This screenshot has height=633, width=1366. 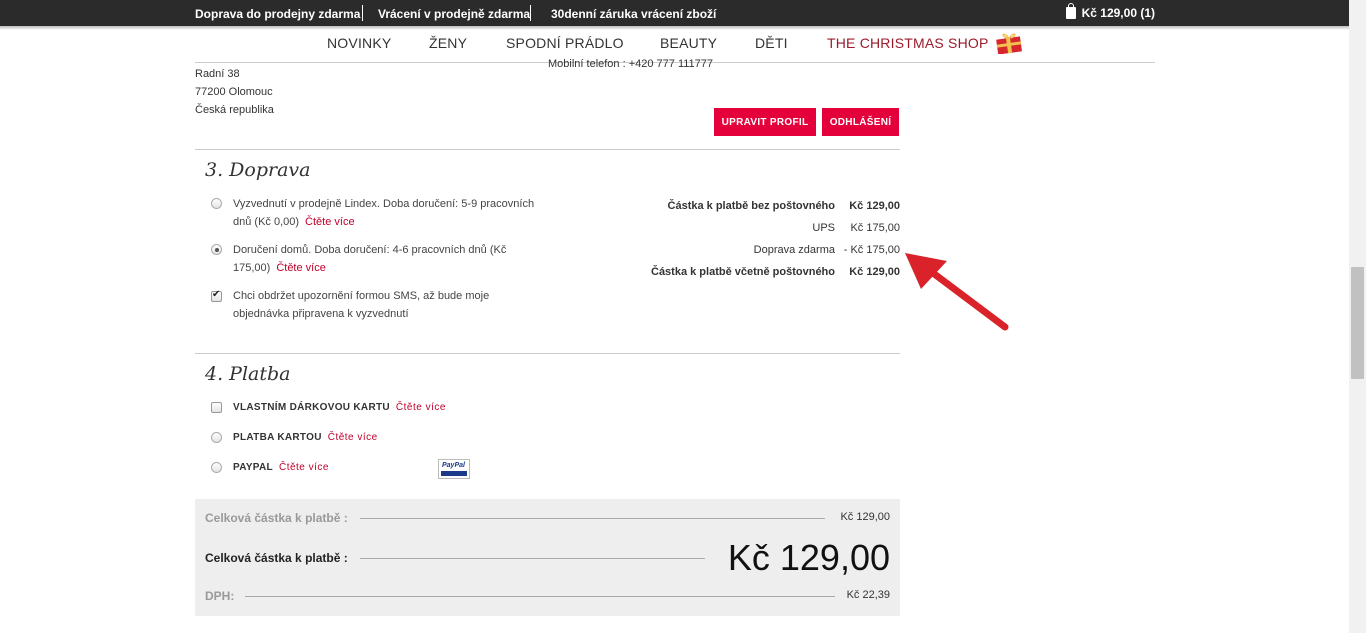 I want to click on shipping-title: 3. Doprava, so click(x=258, y=170).